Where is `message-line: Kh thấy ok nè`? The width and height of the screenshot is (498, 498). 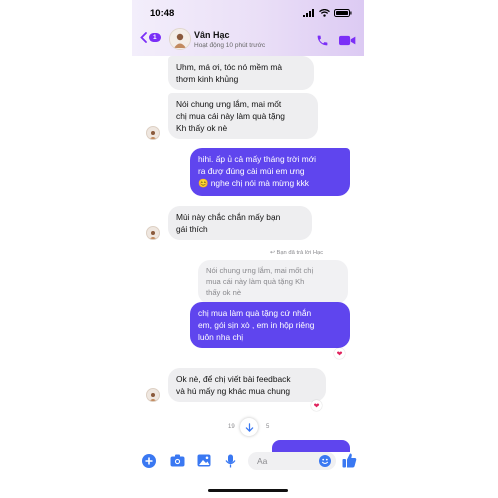
message-line: Kh thấy ok nè is located at coordinates (202, 128).